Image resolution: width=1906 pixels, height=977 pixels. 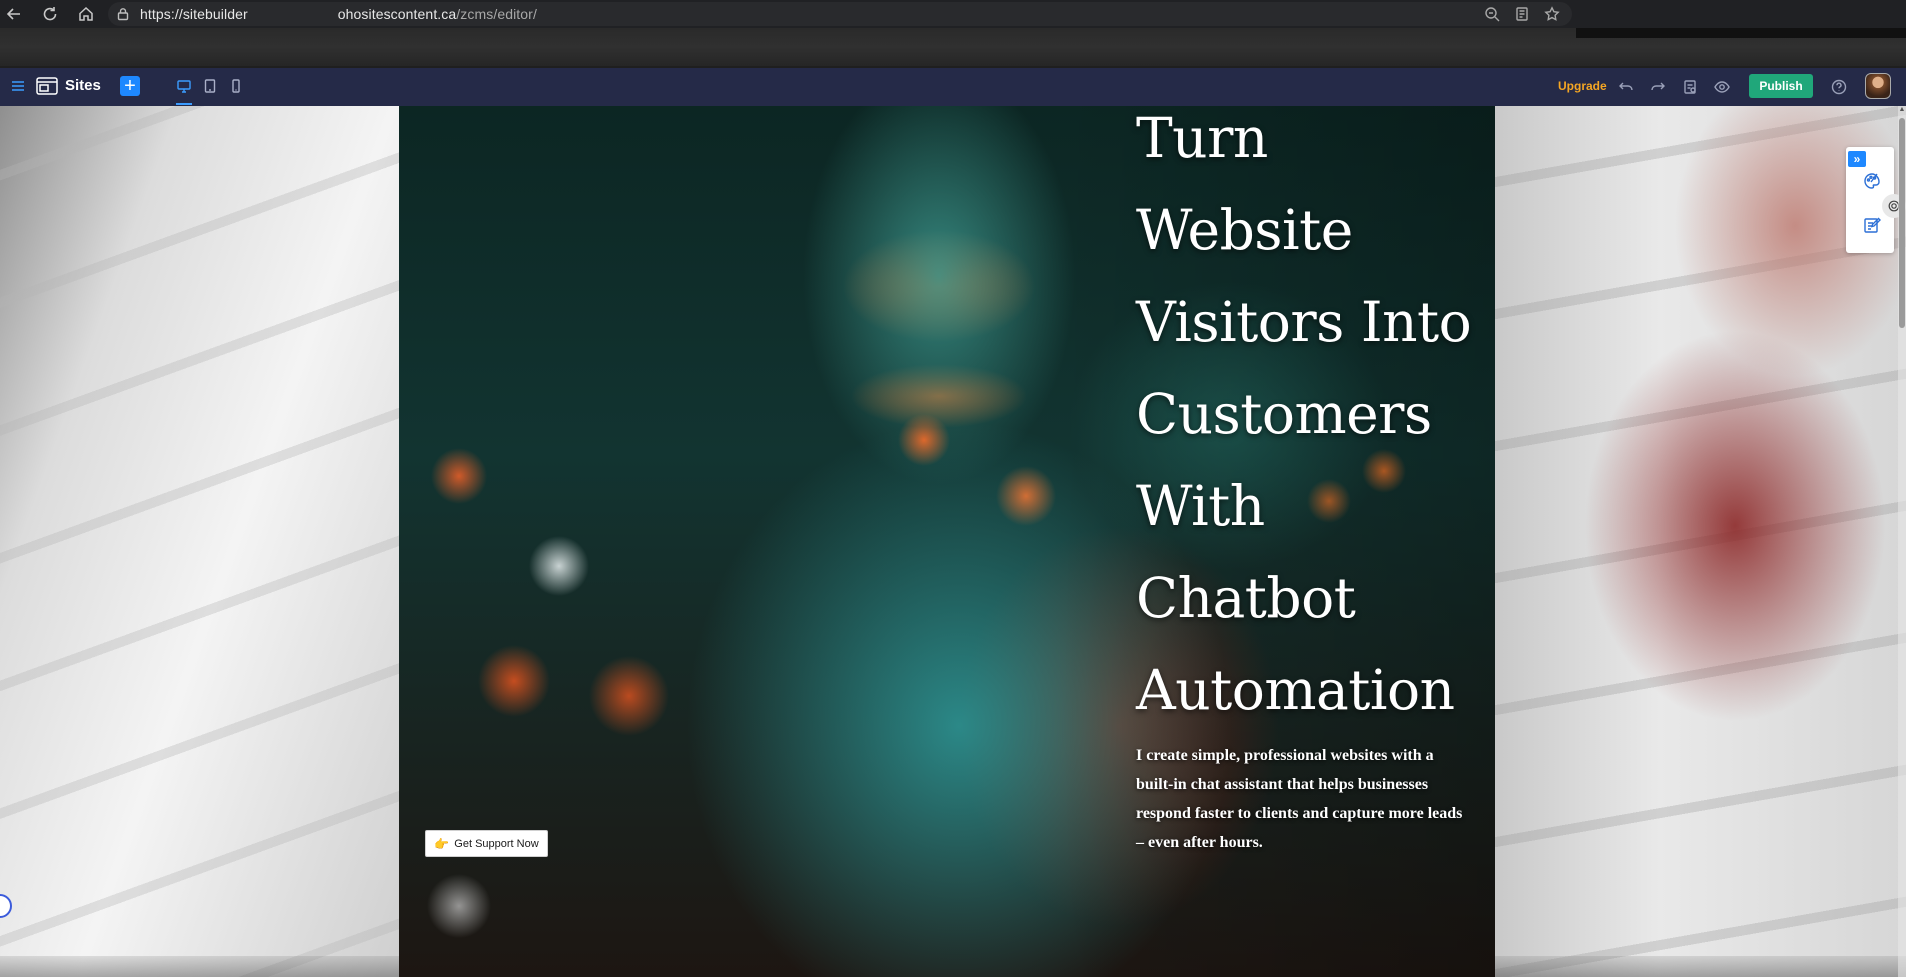 I want to click on page-settings-icon, so click(x=1690, y=87).